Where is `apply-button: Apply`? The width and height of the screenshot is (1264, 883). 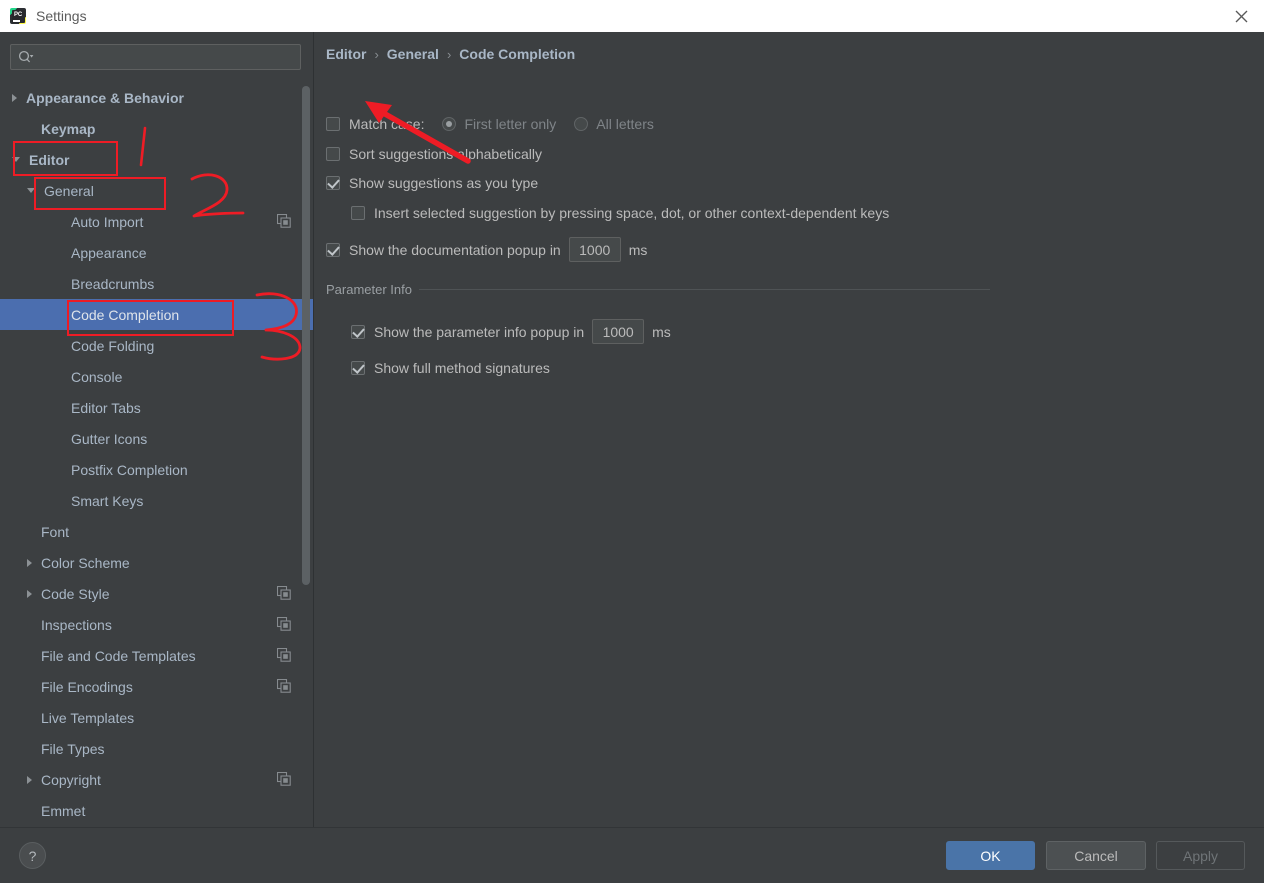
apply-button: Apply is located at coordinates (1200, 855).